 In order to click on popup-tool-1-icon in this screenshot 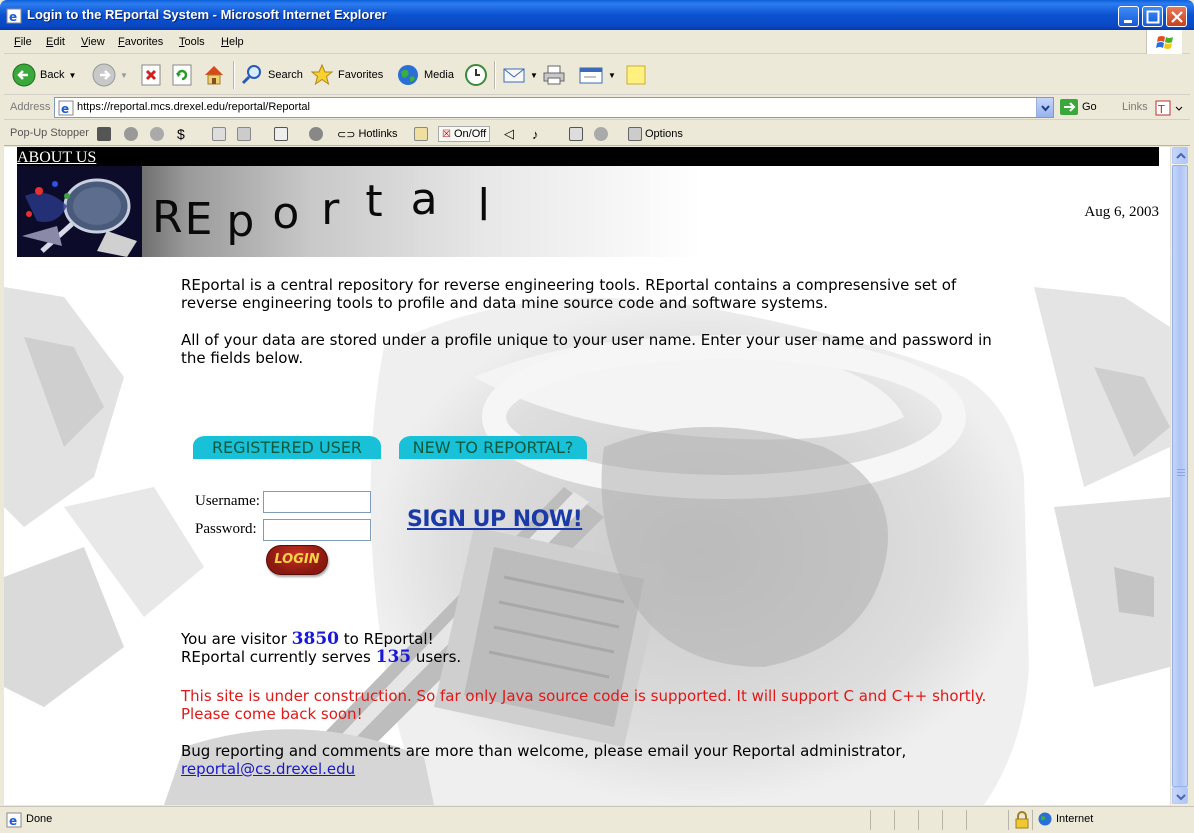, I will do `click(104, 134)`.